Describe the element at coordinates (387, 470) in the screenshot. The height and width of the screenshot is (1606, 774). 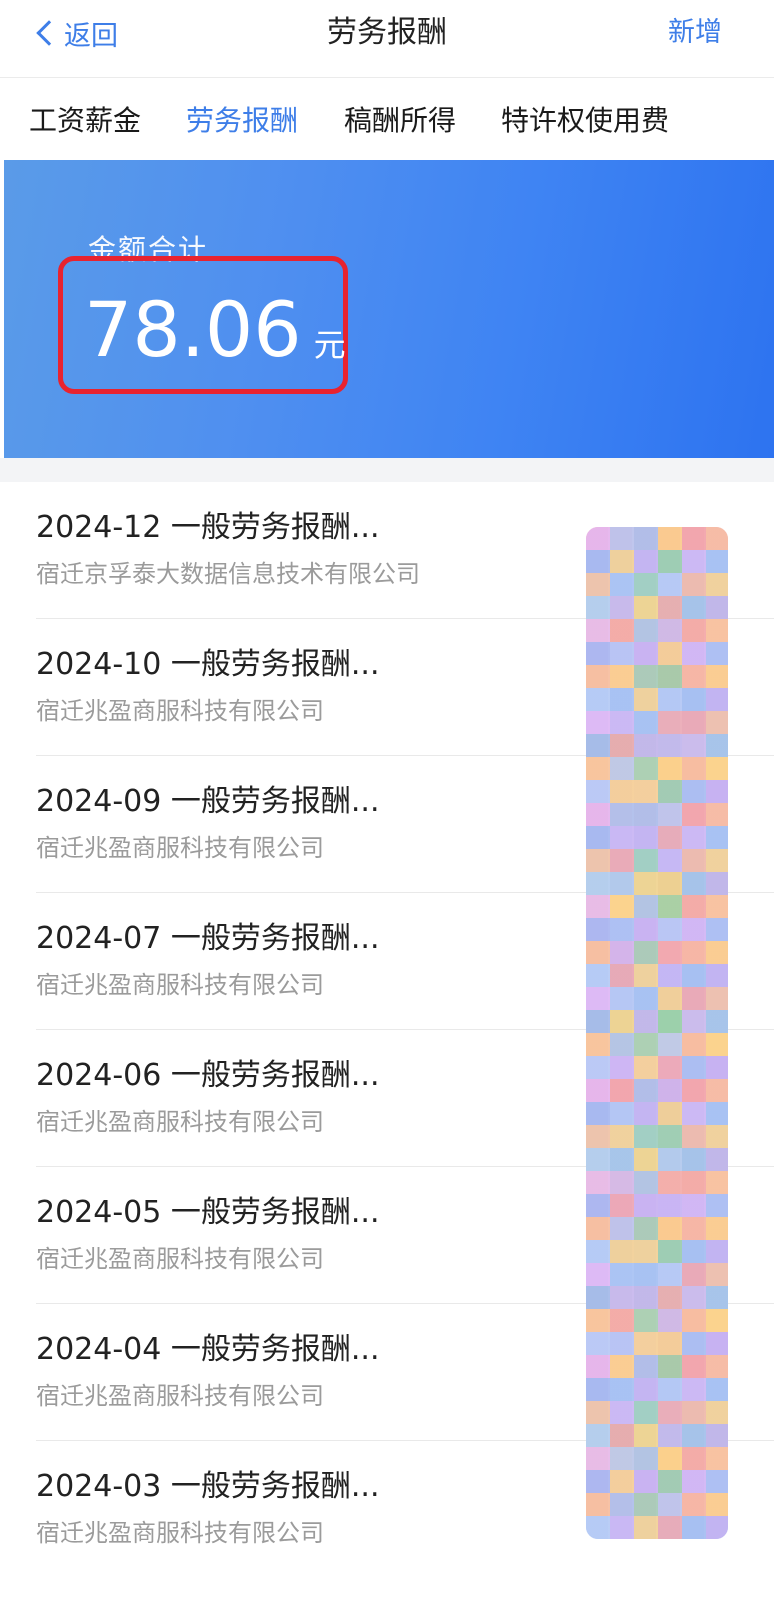
I see `section-divider` at that location.